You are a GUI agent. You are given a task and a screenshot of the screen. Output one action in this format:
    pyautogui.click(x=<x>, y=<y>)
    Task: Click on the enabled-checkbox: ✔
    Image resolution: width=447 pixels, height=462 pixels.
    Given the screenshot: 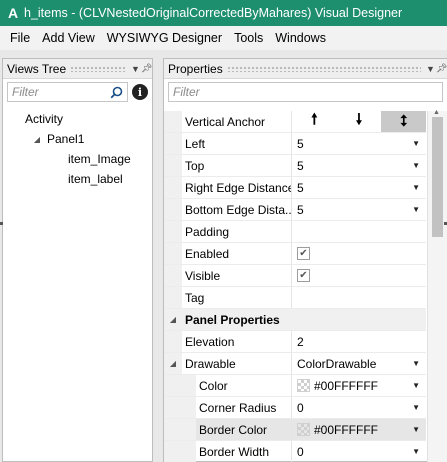 What is the action you would take?
    pyautogui.click(x=303, y=253)
    